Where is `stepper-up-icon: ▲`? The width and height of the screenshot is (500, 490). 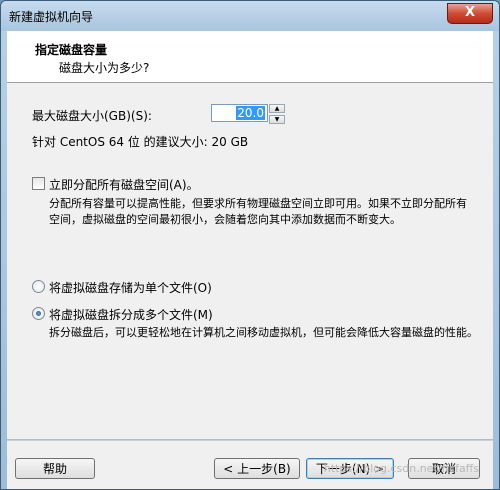
stepper-up-icon: ▲ is located at coordinates (277, 108).